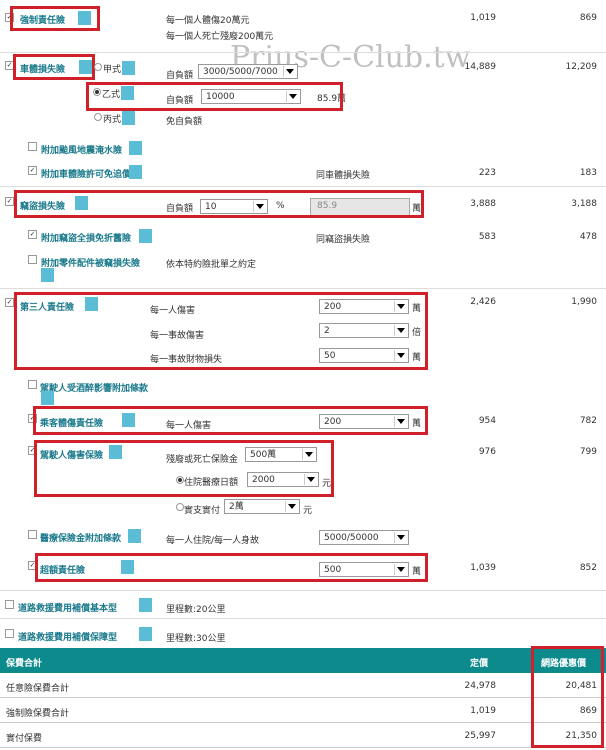 The width and height of the screenshot is (606, 750). Describe the element at coordinates (67, 607) in the screenshot. I see `road-basic-title: 道路救援費用補償基本型` at that location.